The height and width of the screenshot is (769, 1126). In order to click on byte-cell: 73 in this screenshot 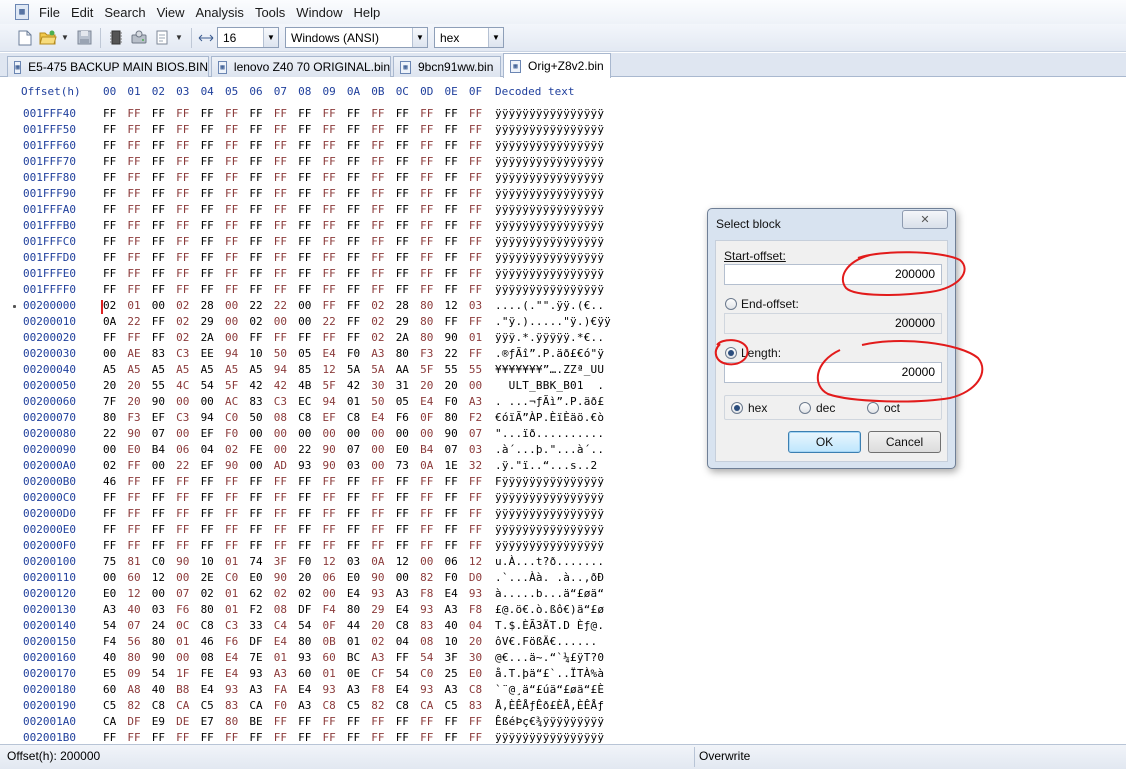, I will do `click(408, 465)`.